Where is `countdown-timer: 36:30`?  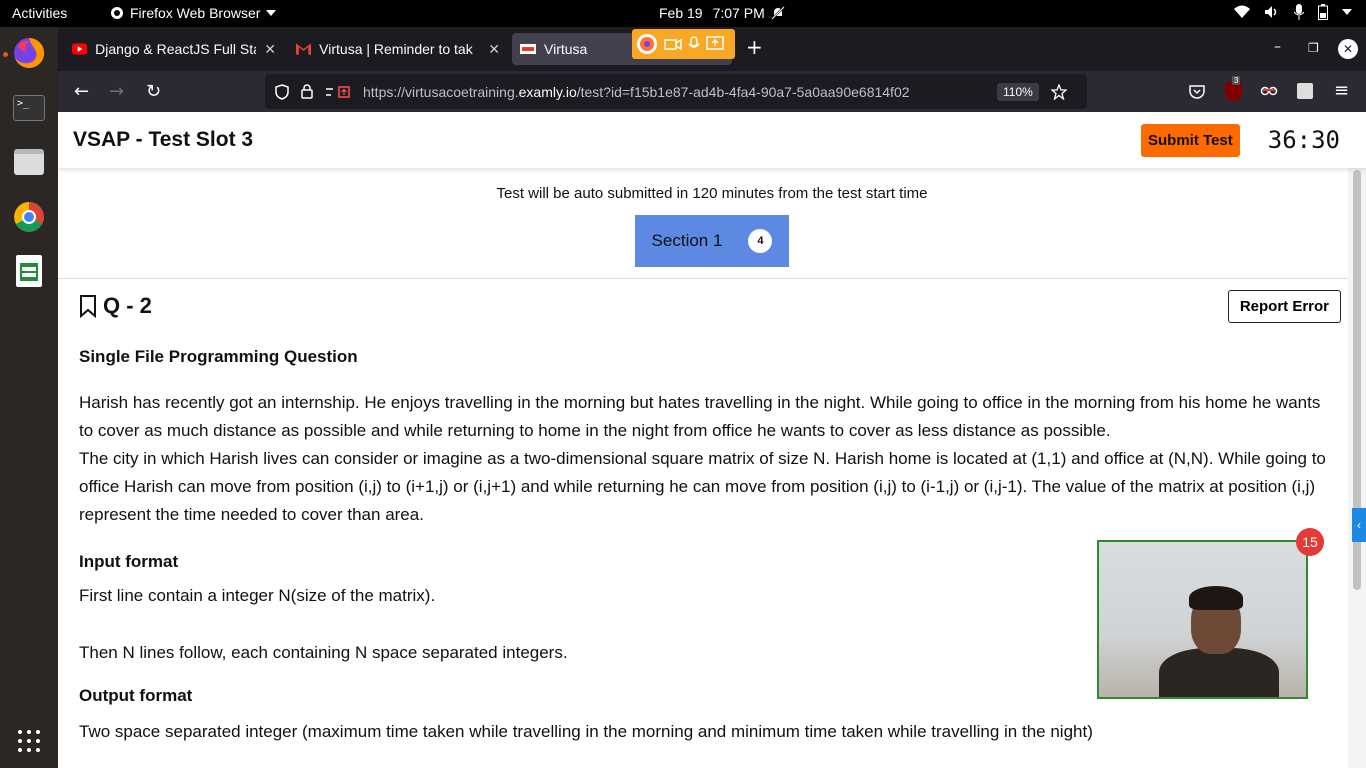 countdown-timer: 36:30 is located at coordinates (1303, 140).